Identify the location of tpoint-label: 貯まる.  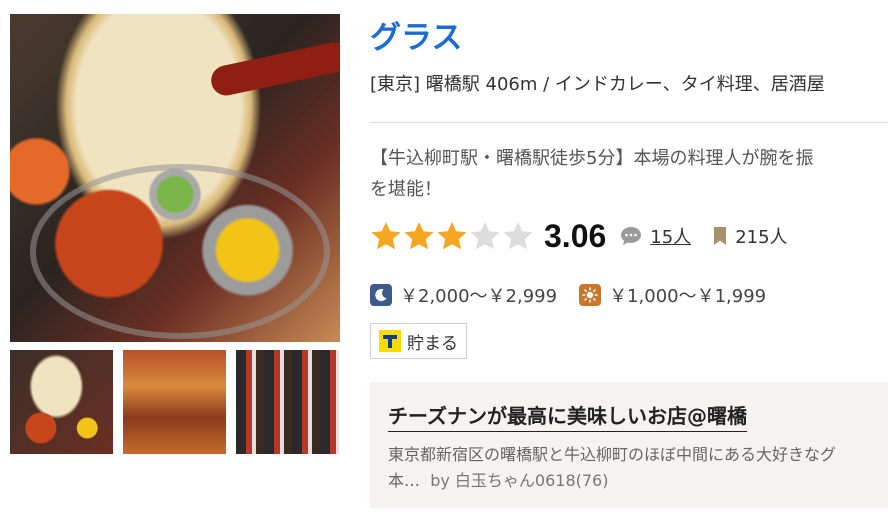
(432, 343).